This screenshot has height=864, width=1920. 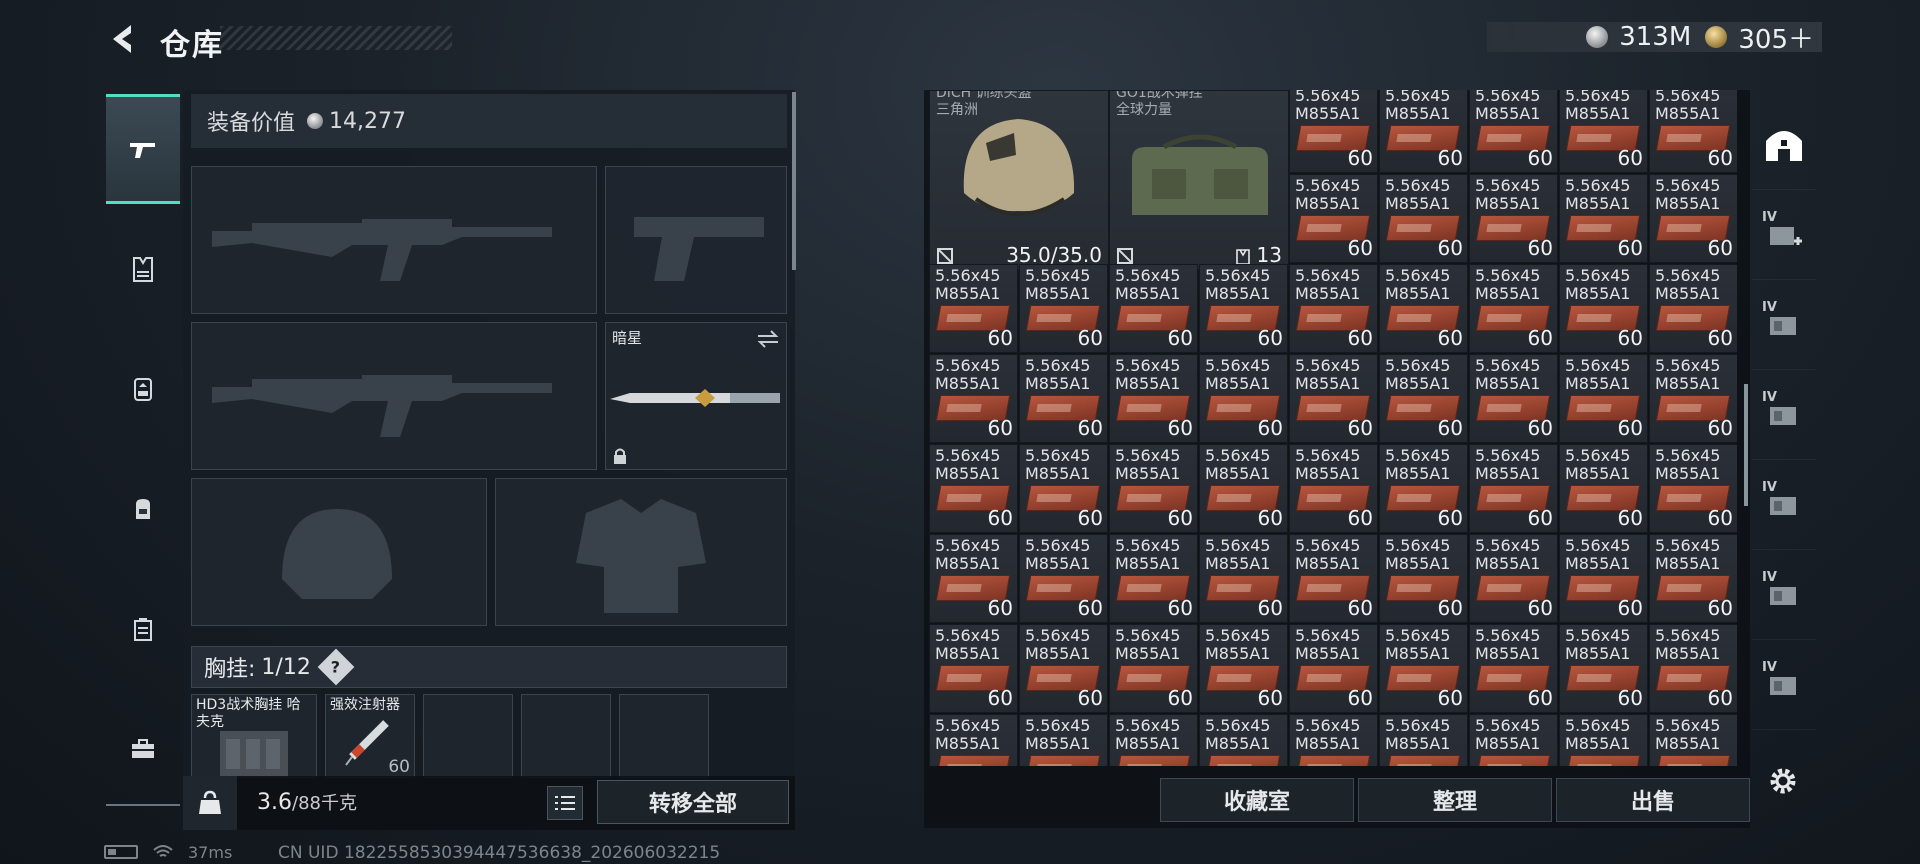 I want to click on knife-slot: 暗星, so click(x=696, y=396).